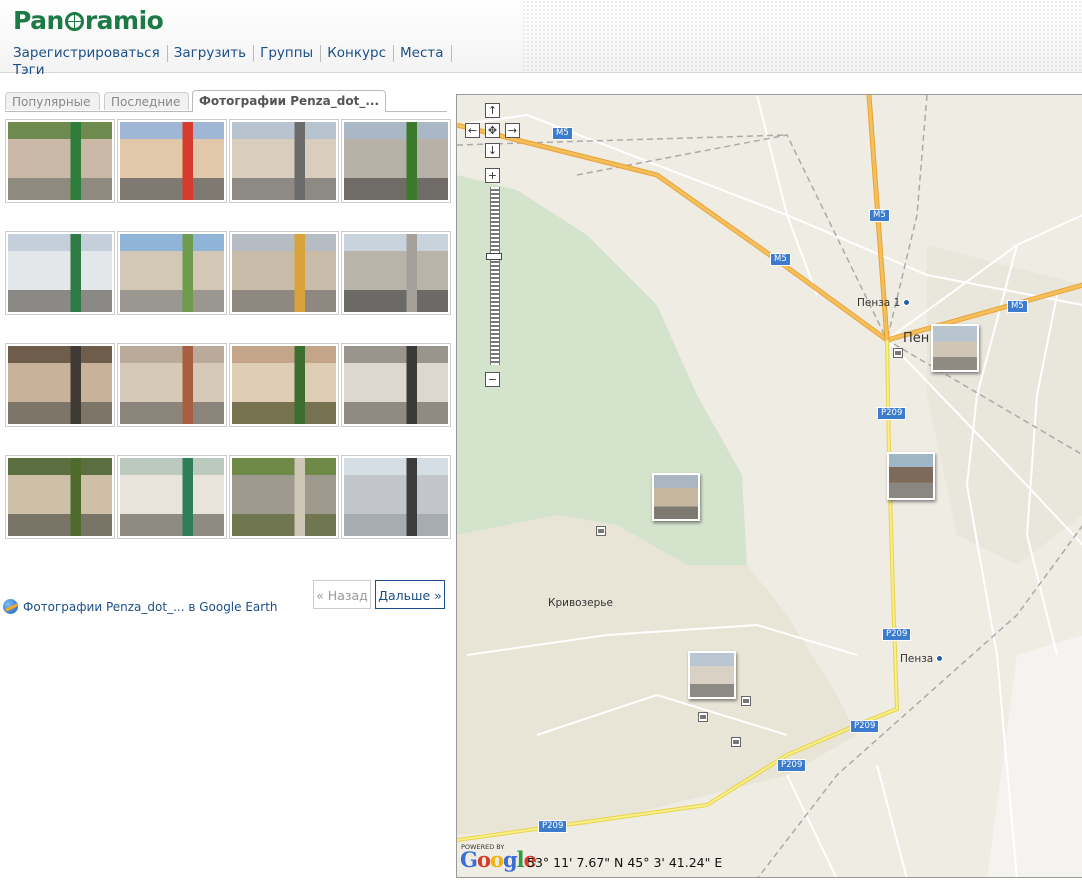 The width and height of the screenshot is (1082, 880). I want to click on zoom-slider, so click(494, 276).